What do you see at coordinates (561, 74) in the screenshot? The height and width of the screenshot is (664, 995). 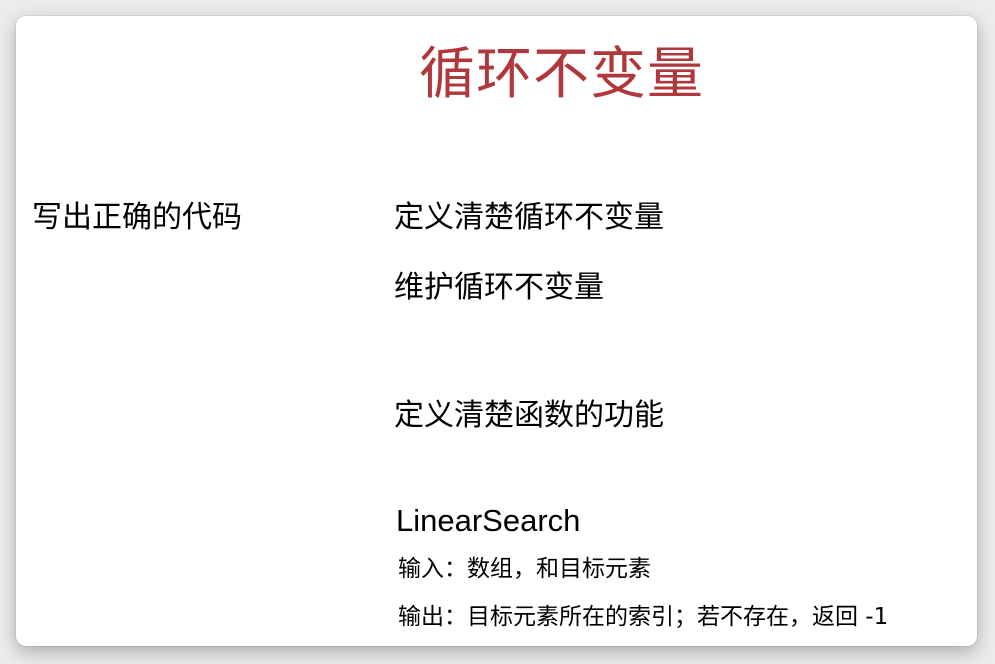 I see `slide-title: 循环不变量` at bounding box center [561, 74].